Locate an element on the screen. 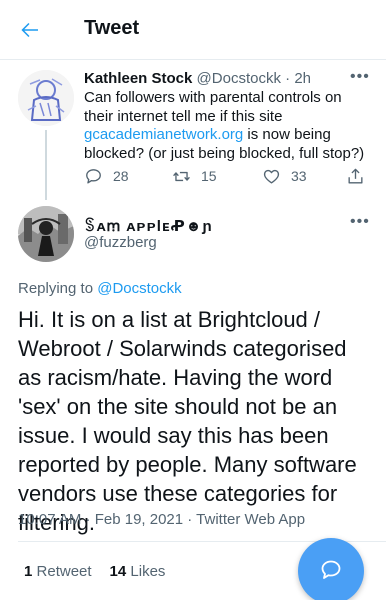 The width and height of the screenshot is (386, 600). retweets-stat: 1 Retweet is located at coordinates (58, 571).